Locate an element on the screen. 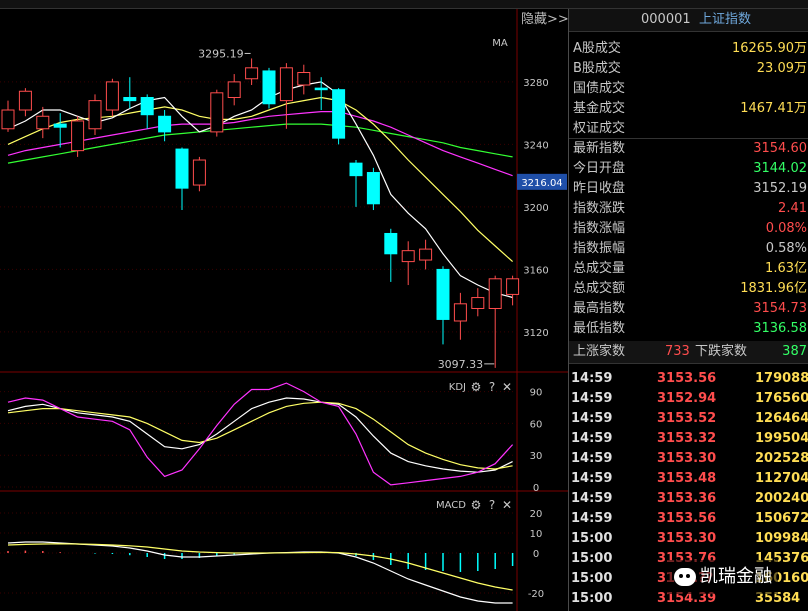  stat-value: 1467.41万 is located at coordinates (773, 108).